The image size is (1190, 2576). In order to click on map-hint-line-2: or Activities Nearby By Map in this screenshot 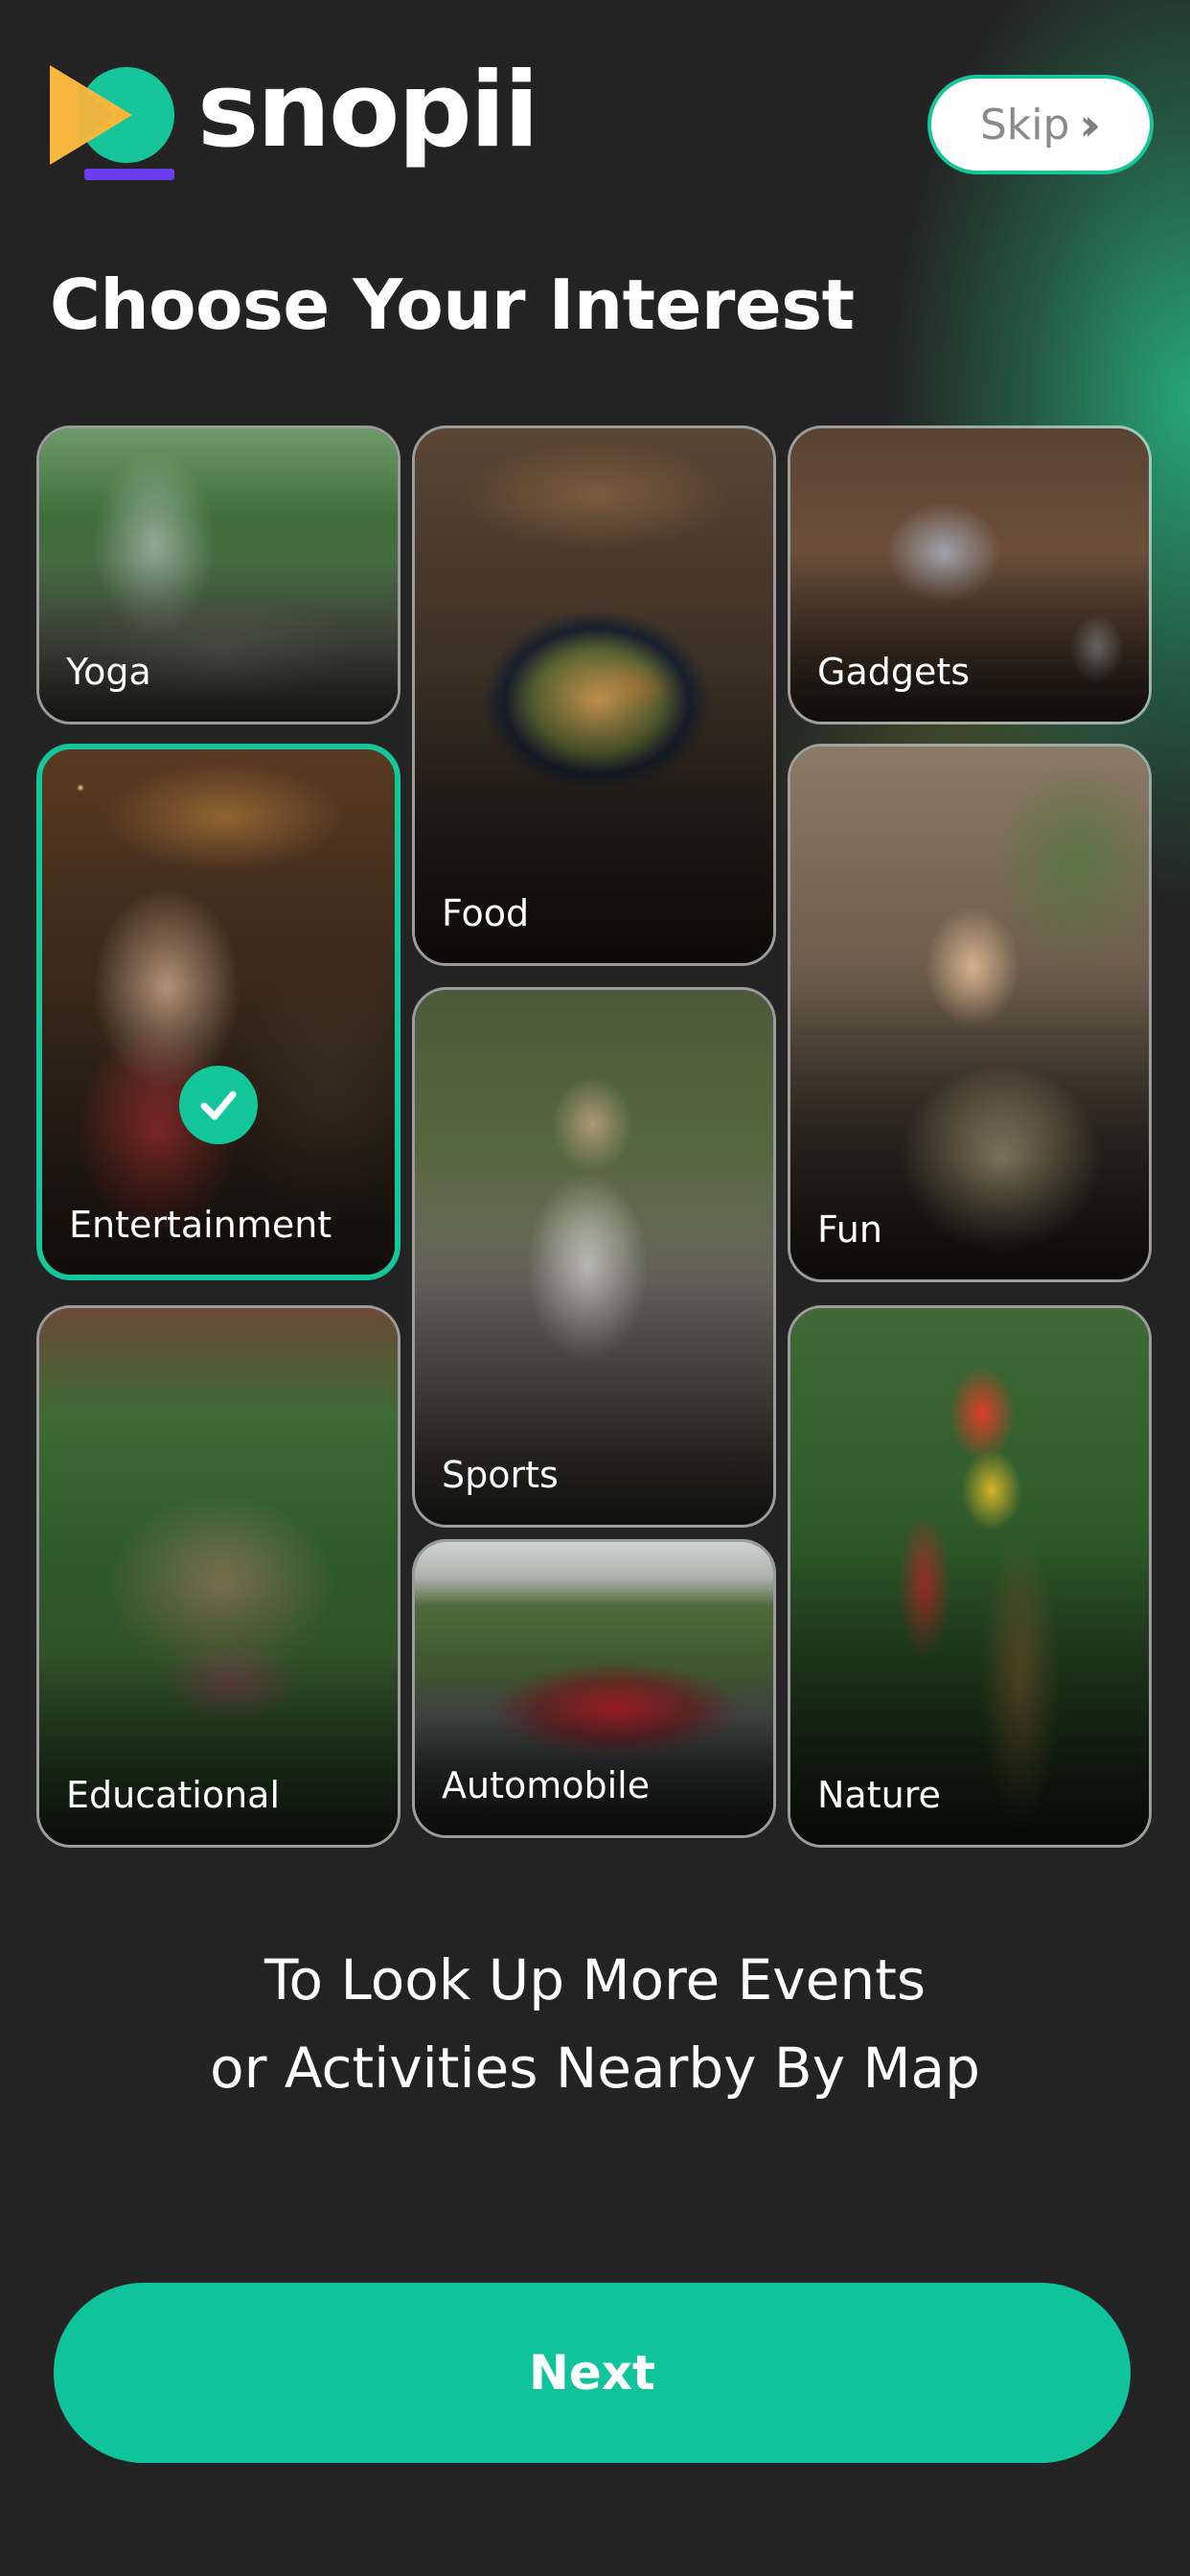, I will do `click(595, 2068)`.